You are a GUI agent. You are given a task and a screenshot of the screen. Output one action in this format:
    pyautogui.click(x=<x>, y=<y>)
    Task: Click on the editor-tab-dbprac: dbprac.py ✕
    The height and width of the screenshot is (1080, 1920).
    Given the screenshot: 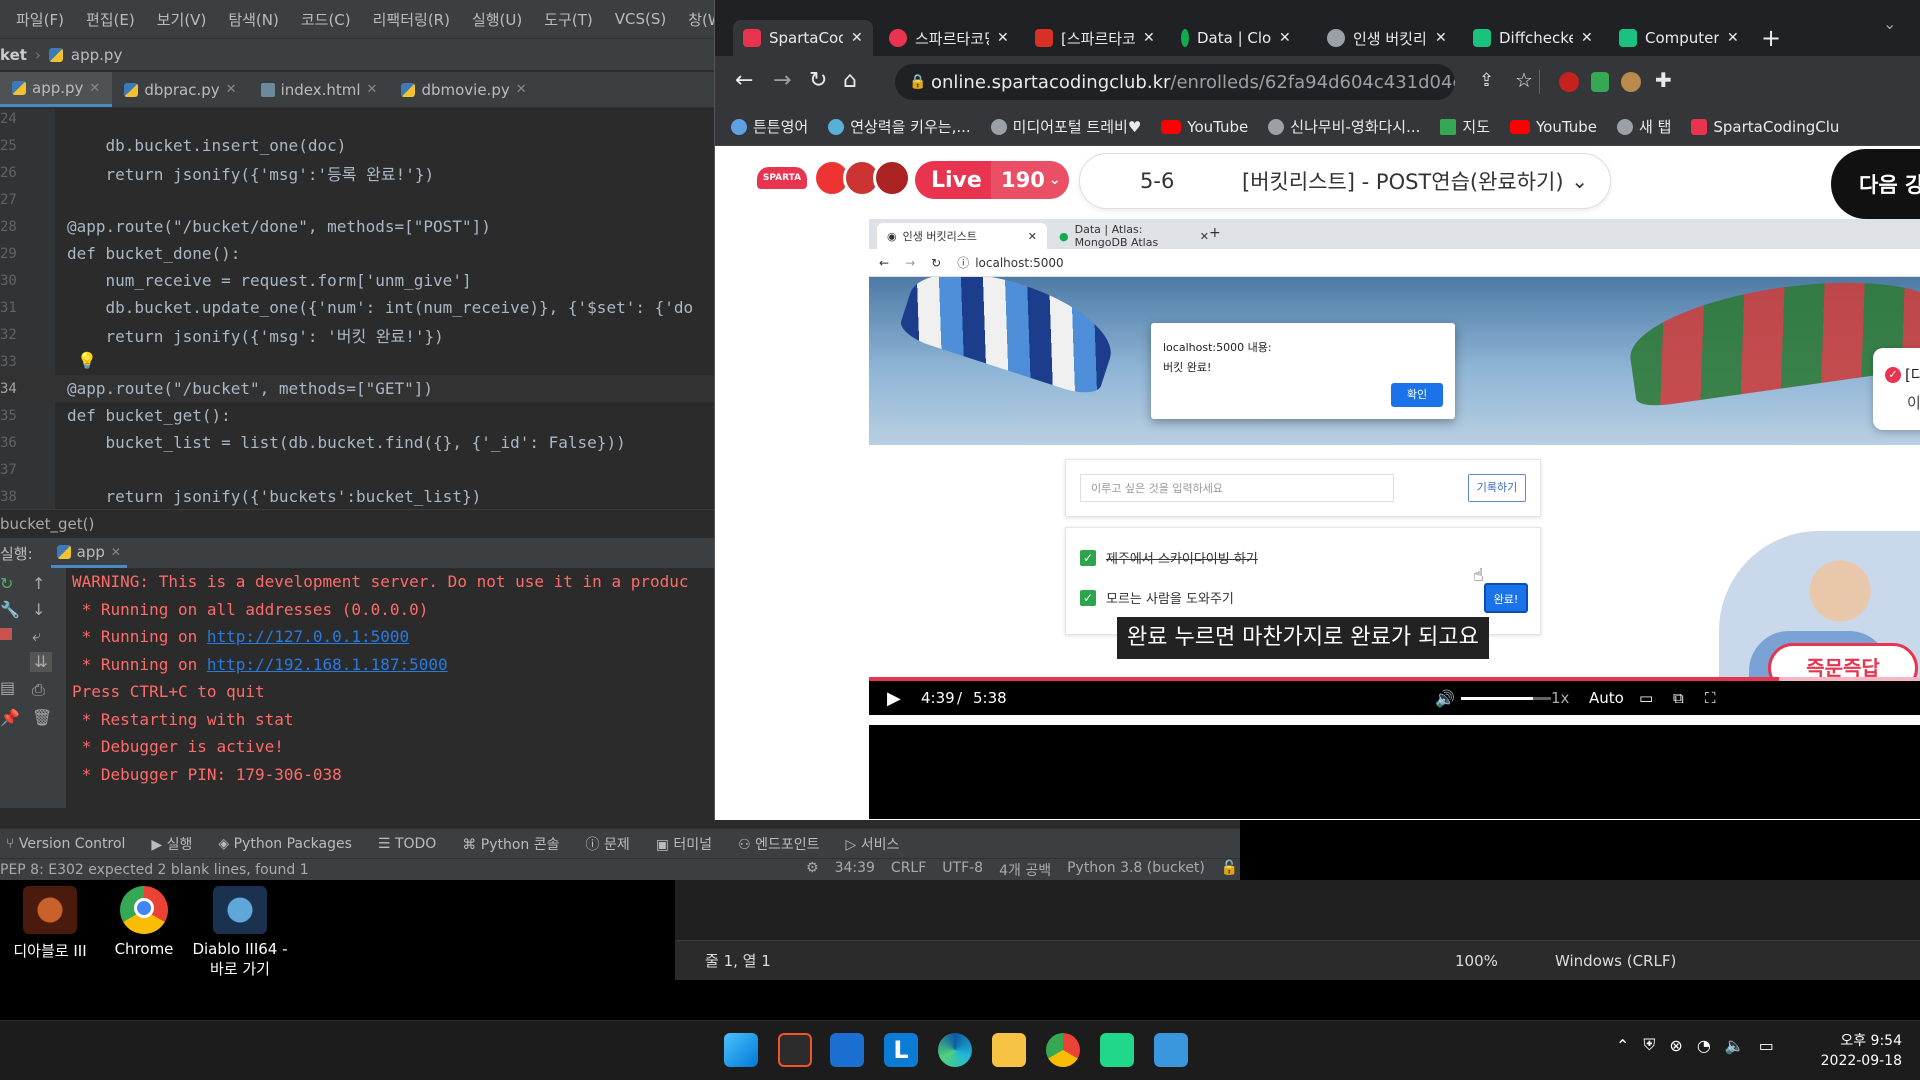 What is the action you would take?
    pyautogui.click(x=180, y=89)
    